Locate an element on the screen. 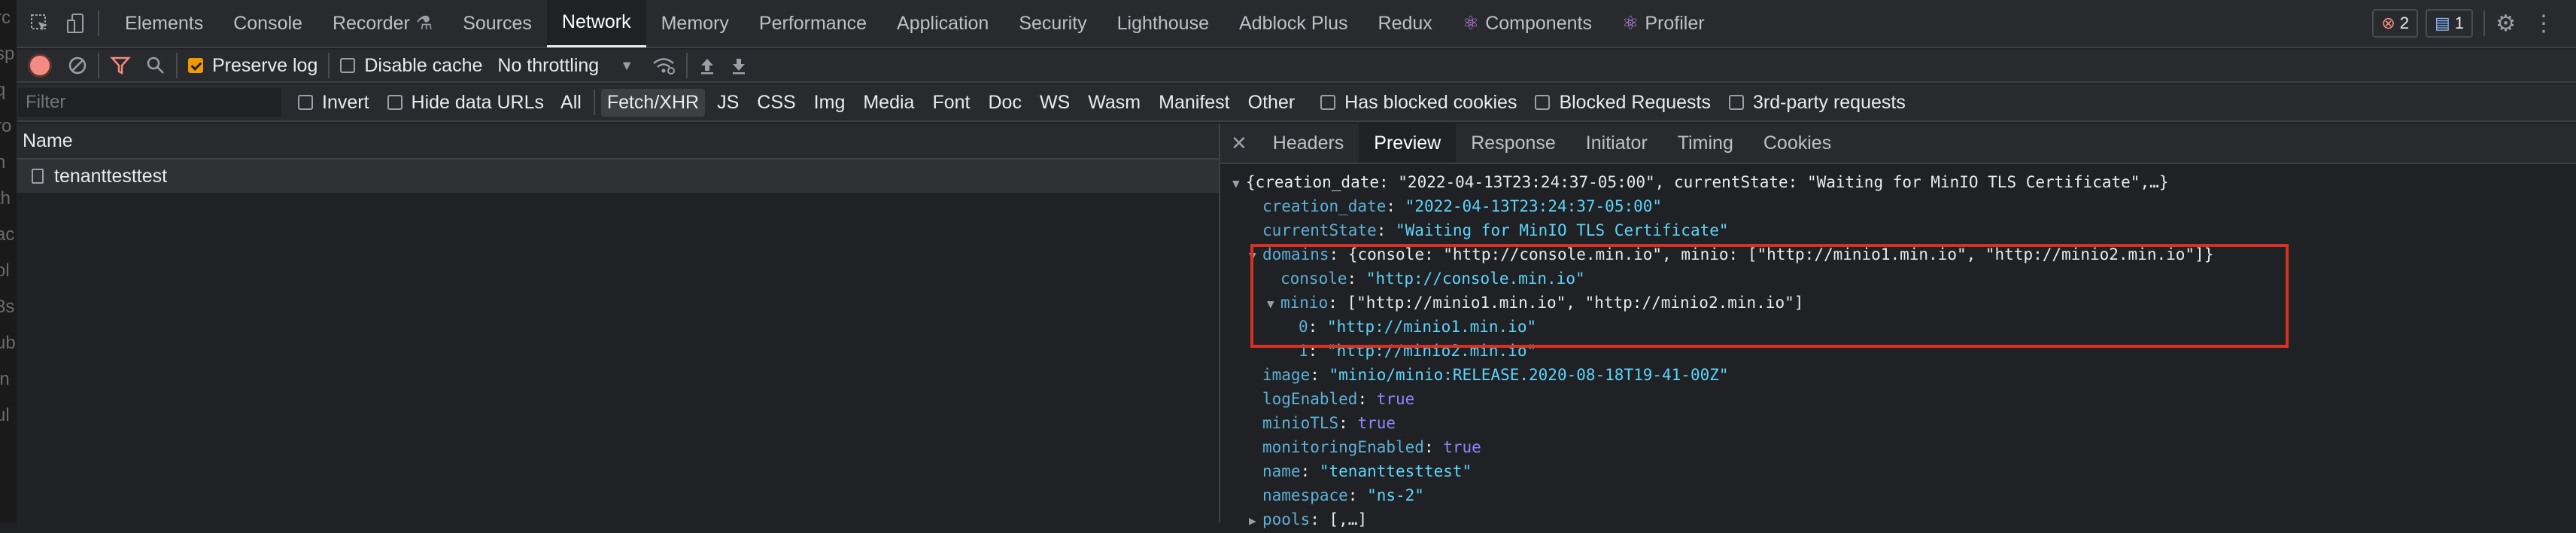 This screenshot has height=533, width=2576. tab-label: Sources is located at coordinates (498, 23).